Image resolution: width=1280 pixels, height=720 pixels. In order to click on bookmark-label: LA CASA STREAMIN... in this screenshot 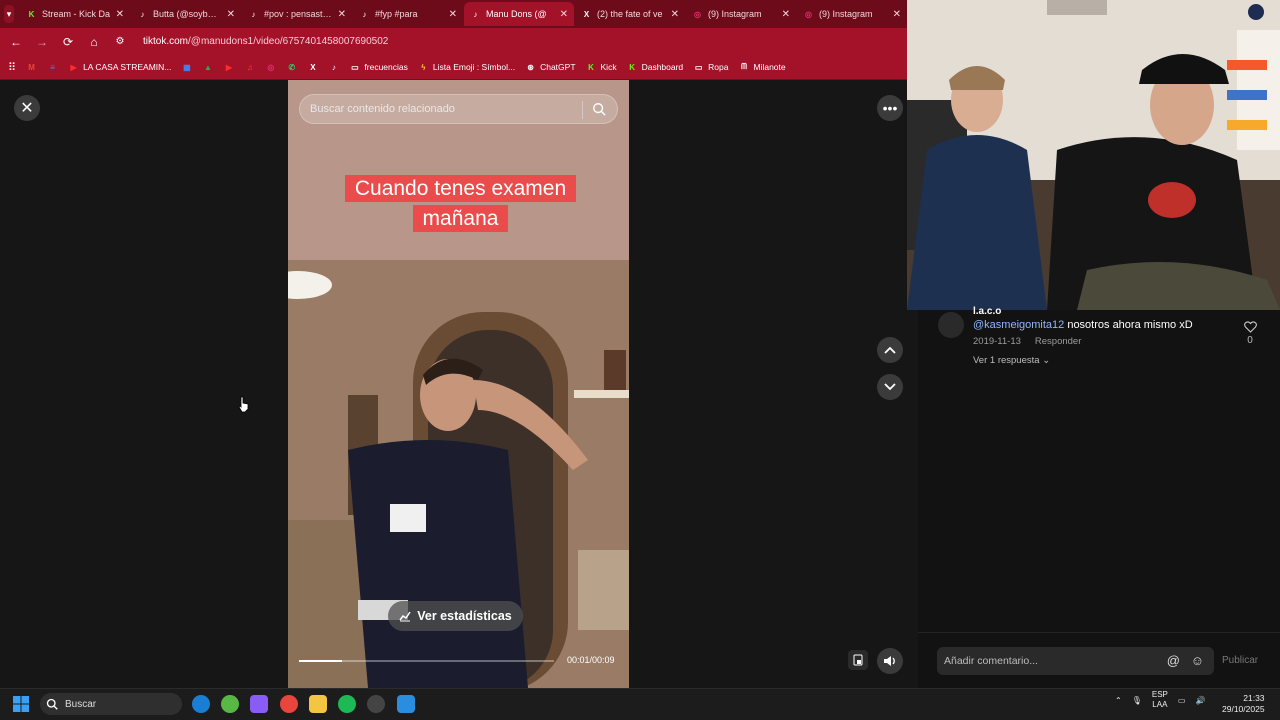, I will do `click(127, 67)`.